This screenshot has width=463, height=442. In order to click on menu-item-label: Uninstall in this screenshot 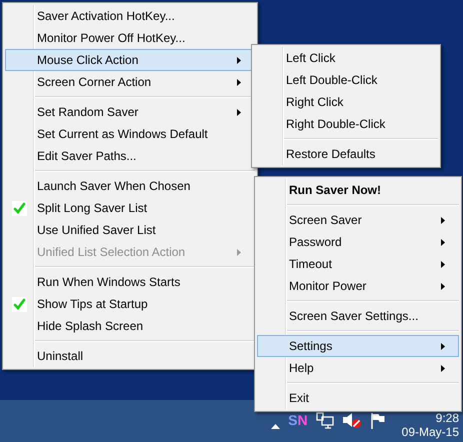, I will do `click(60, 356)`.